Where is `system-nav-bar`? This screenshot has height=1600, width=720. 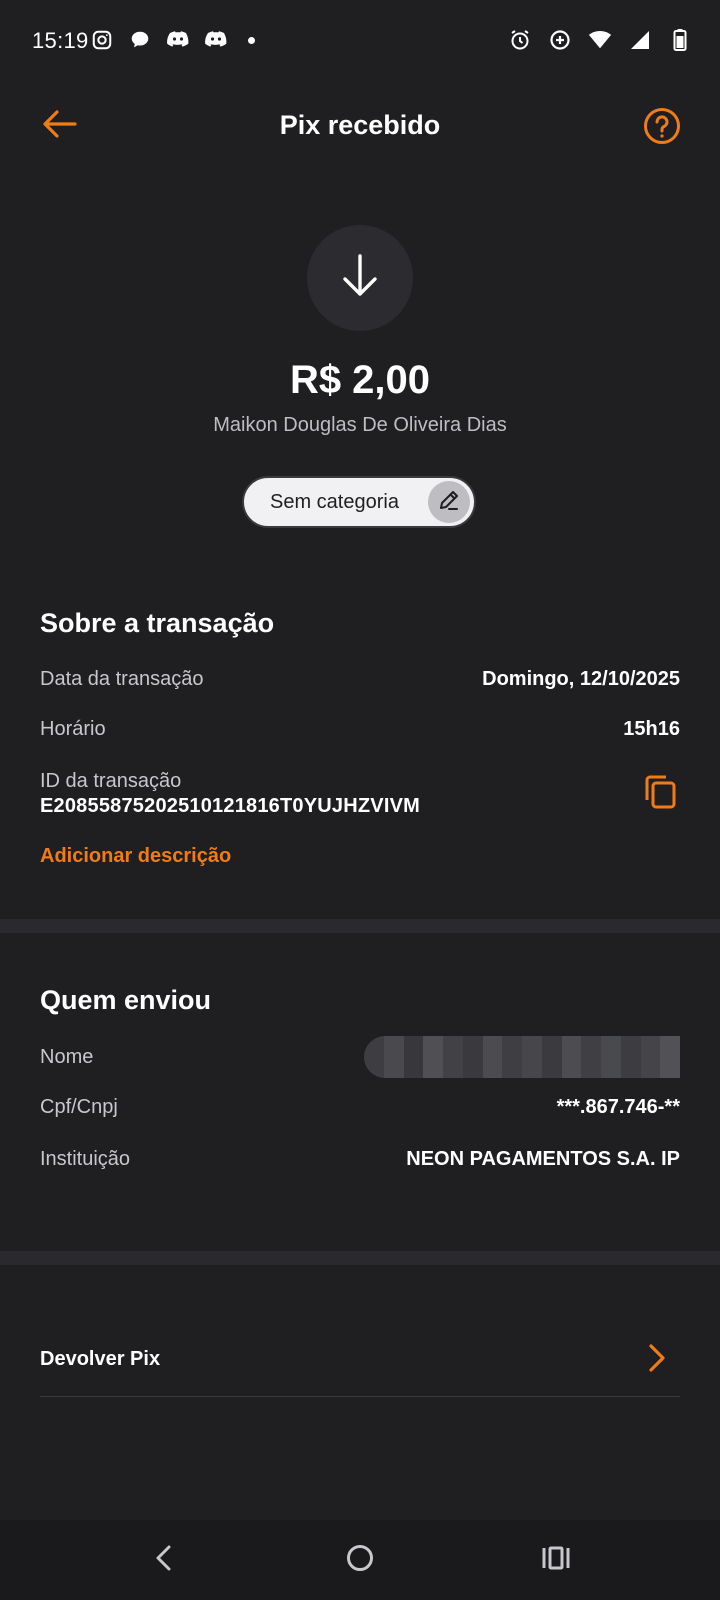
system-nav-bar is located at coordinates (360, 1560).